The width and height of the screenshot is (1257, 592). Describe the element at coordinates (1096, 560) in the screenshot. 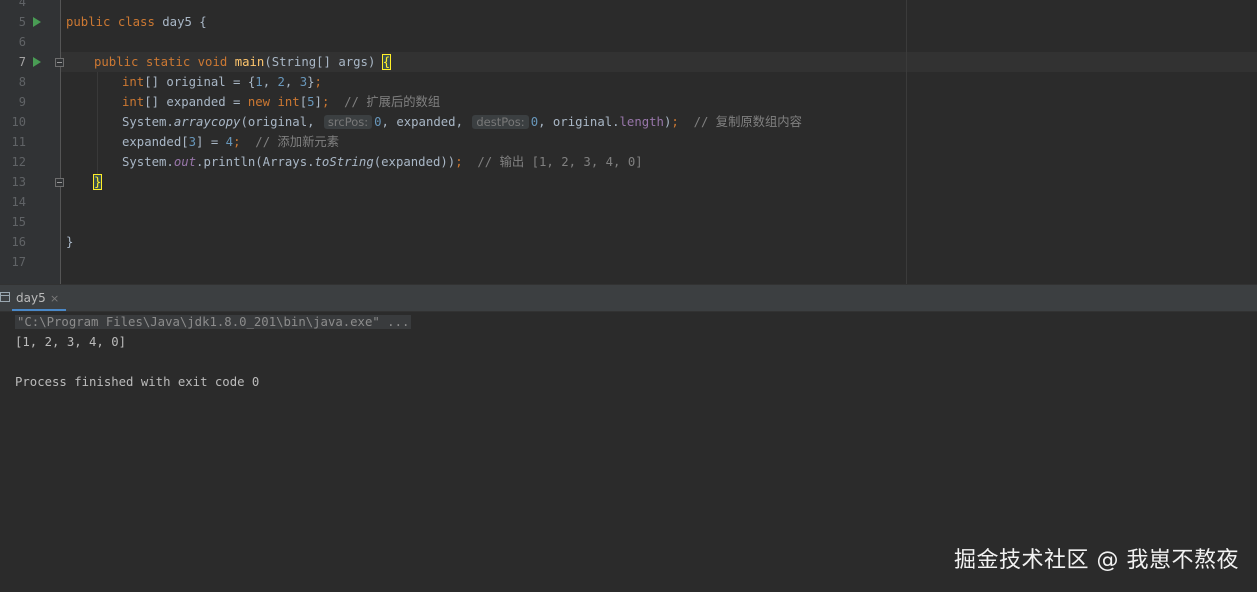

I see `watermark: 掘金技术社区 @ 我崽不熬夜` at that location.